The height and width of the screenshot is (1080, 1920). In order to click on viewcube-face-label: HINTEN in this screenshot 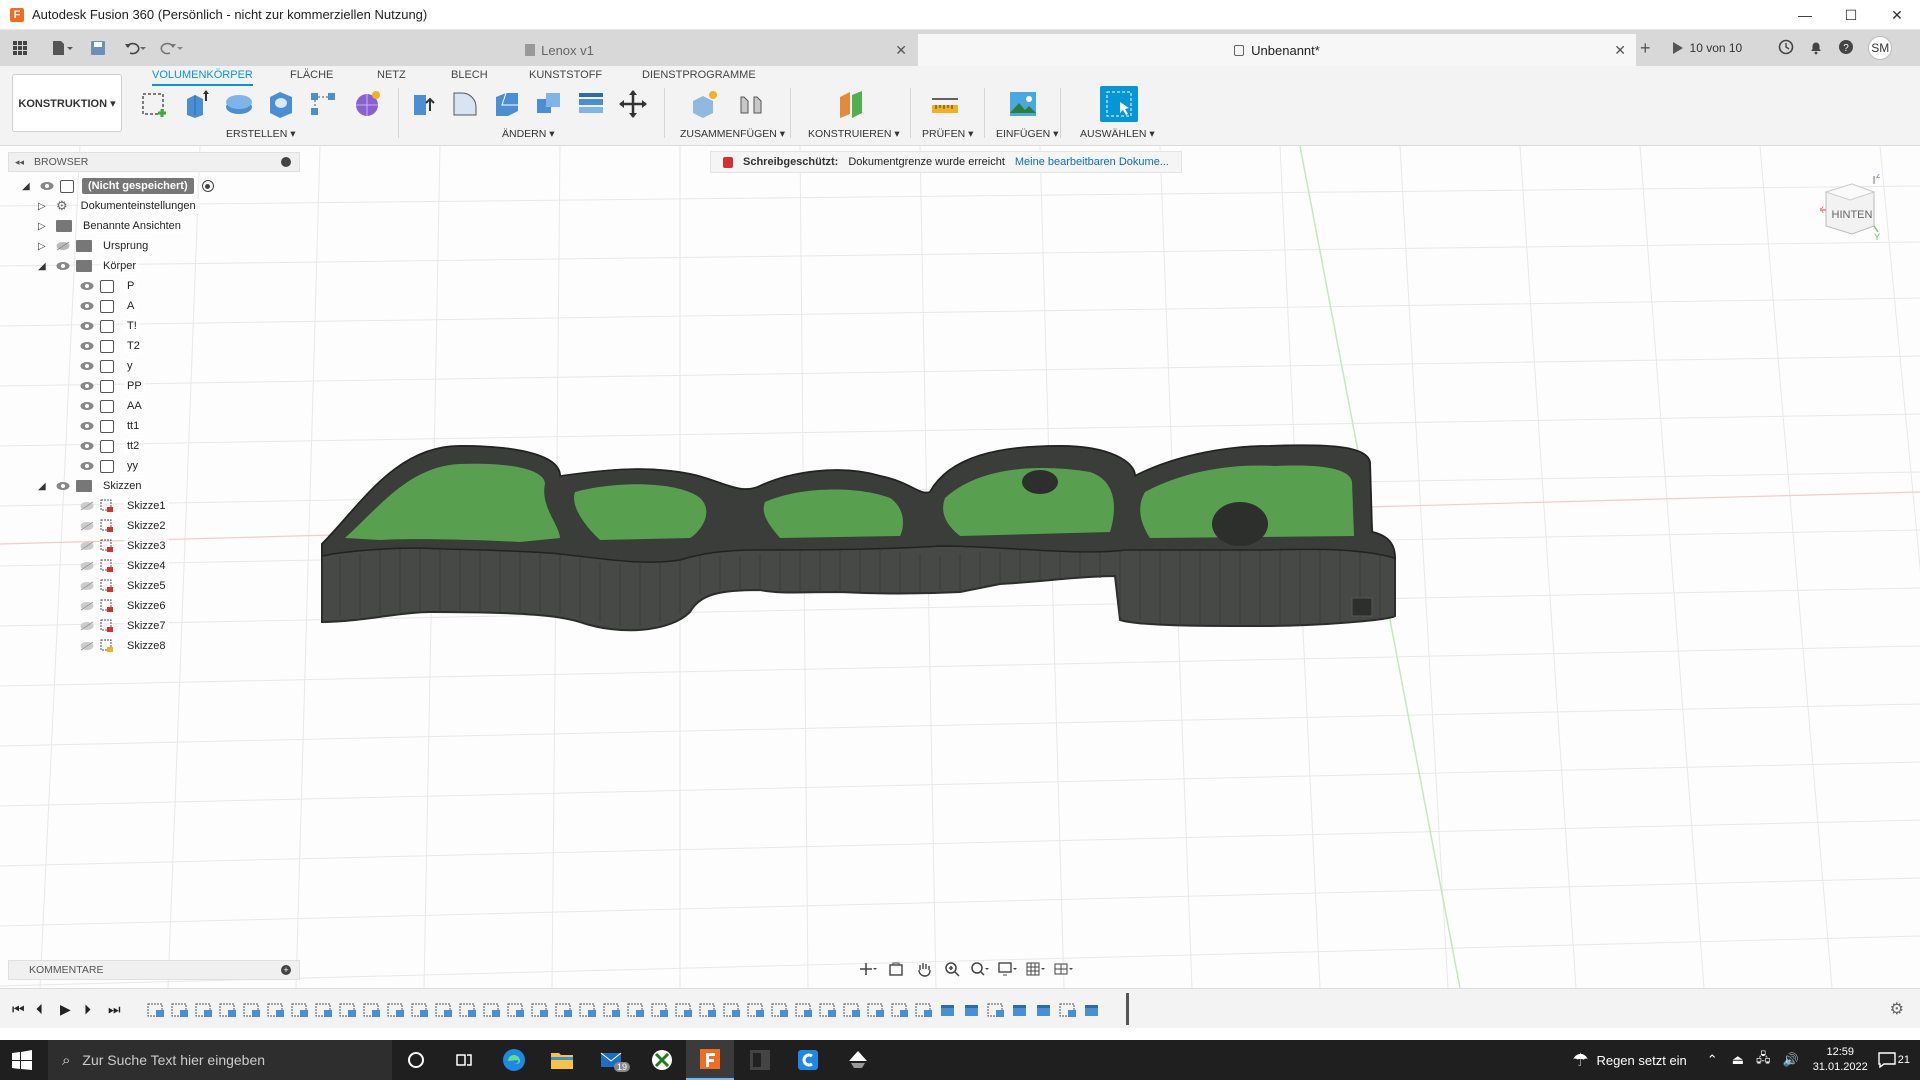, I will do `click(1852, 215)`.